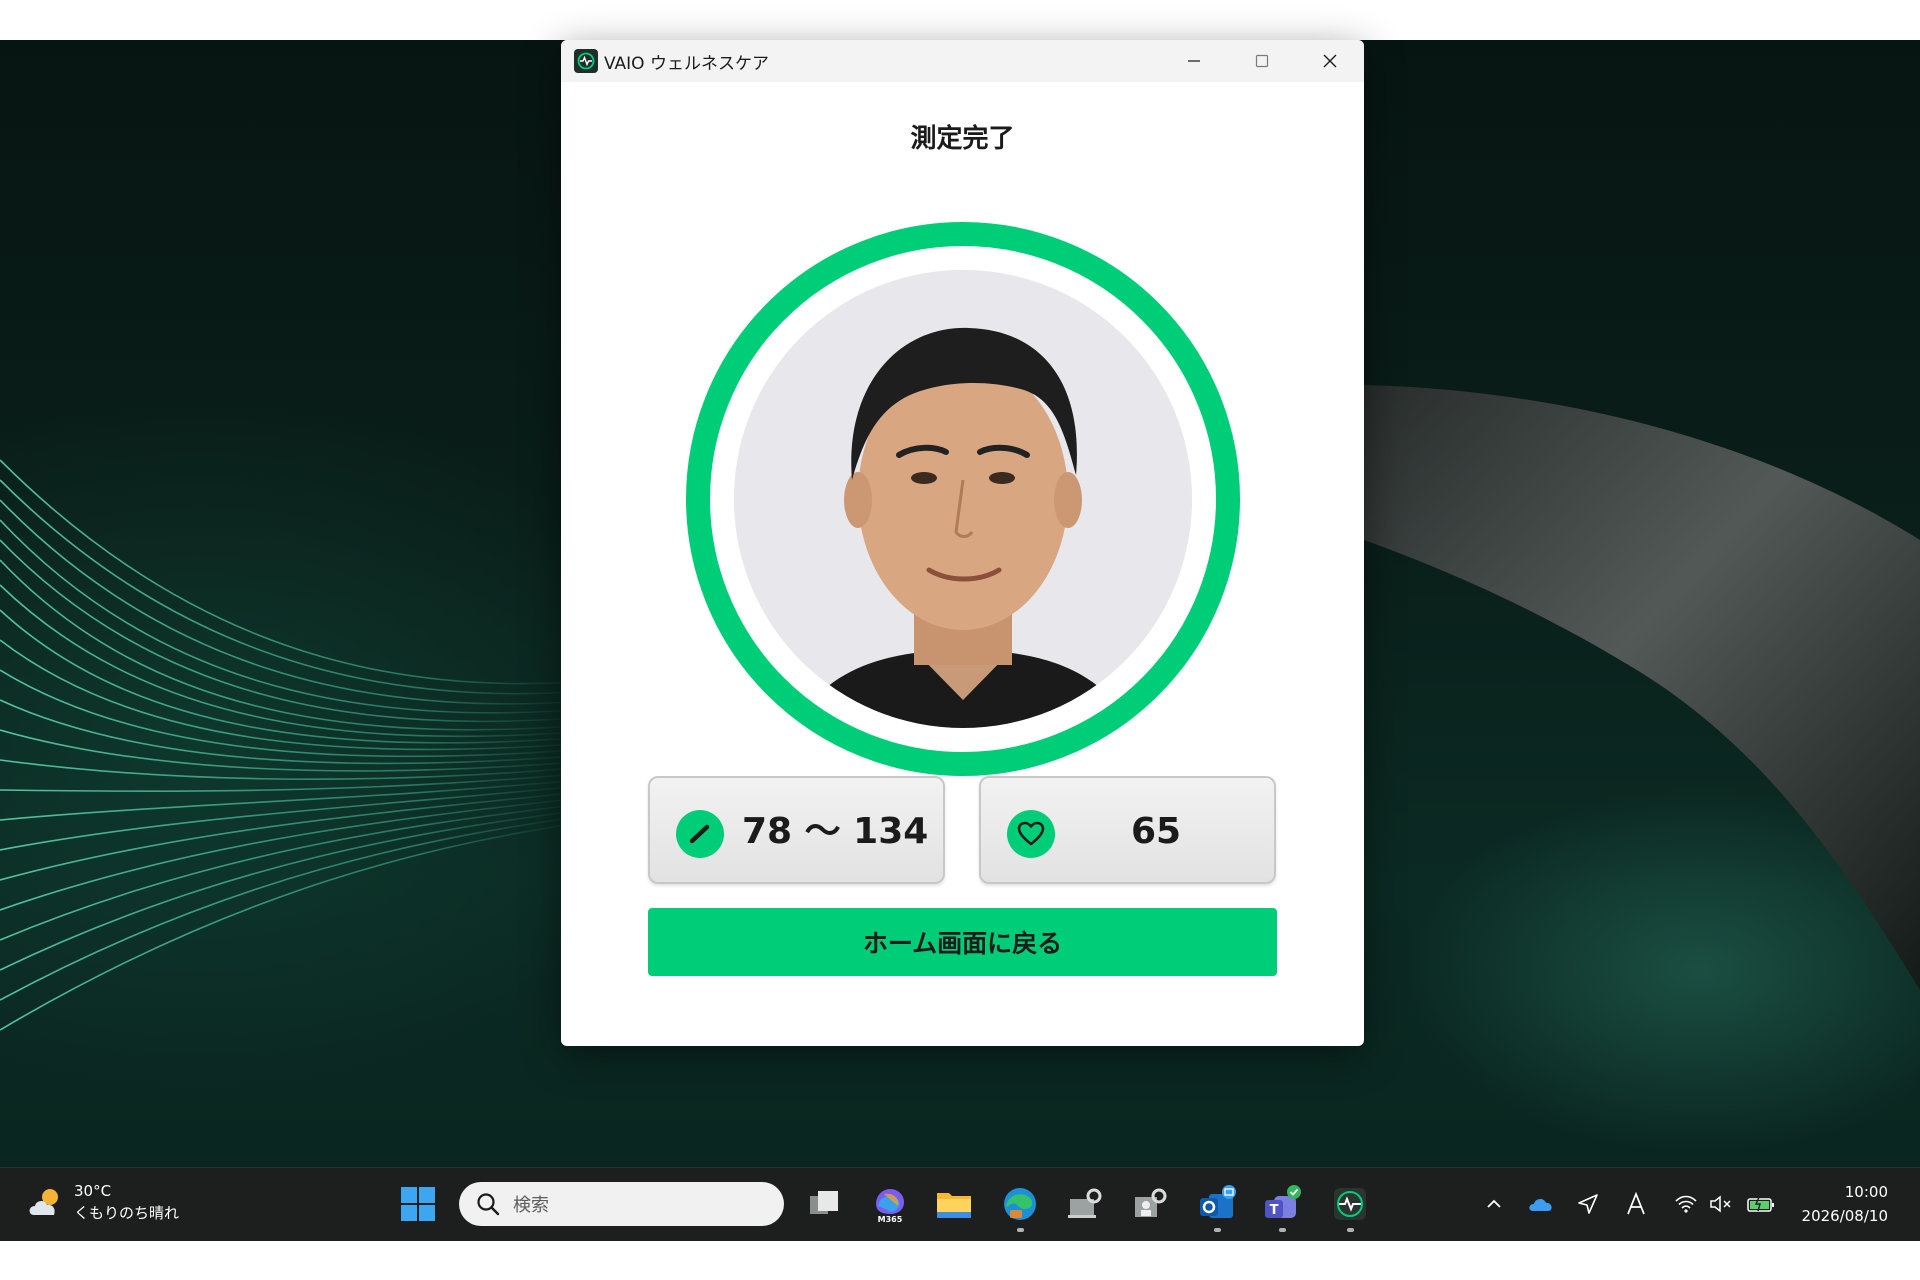 This screenshot has width=1920, height=1280. I want to click on face-photo, so click(963, 499).